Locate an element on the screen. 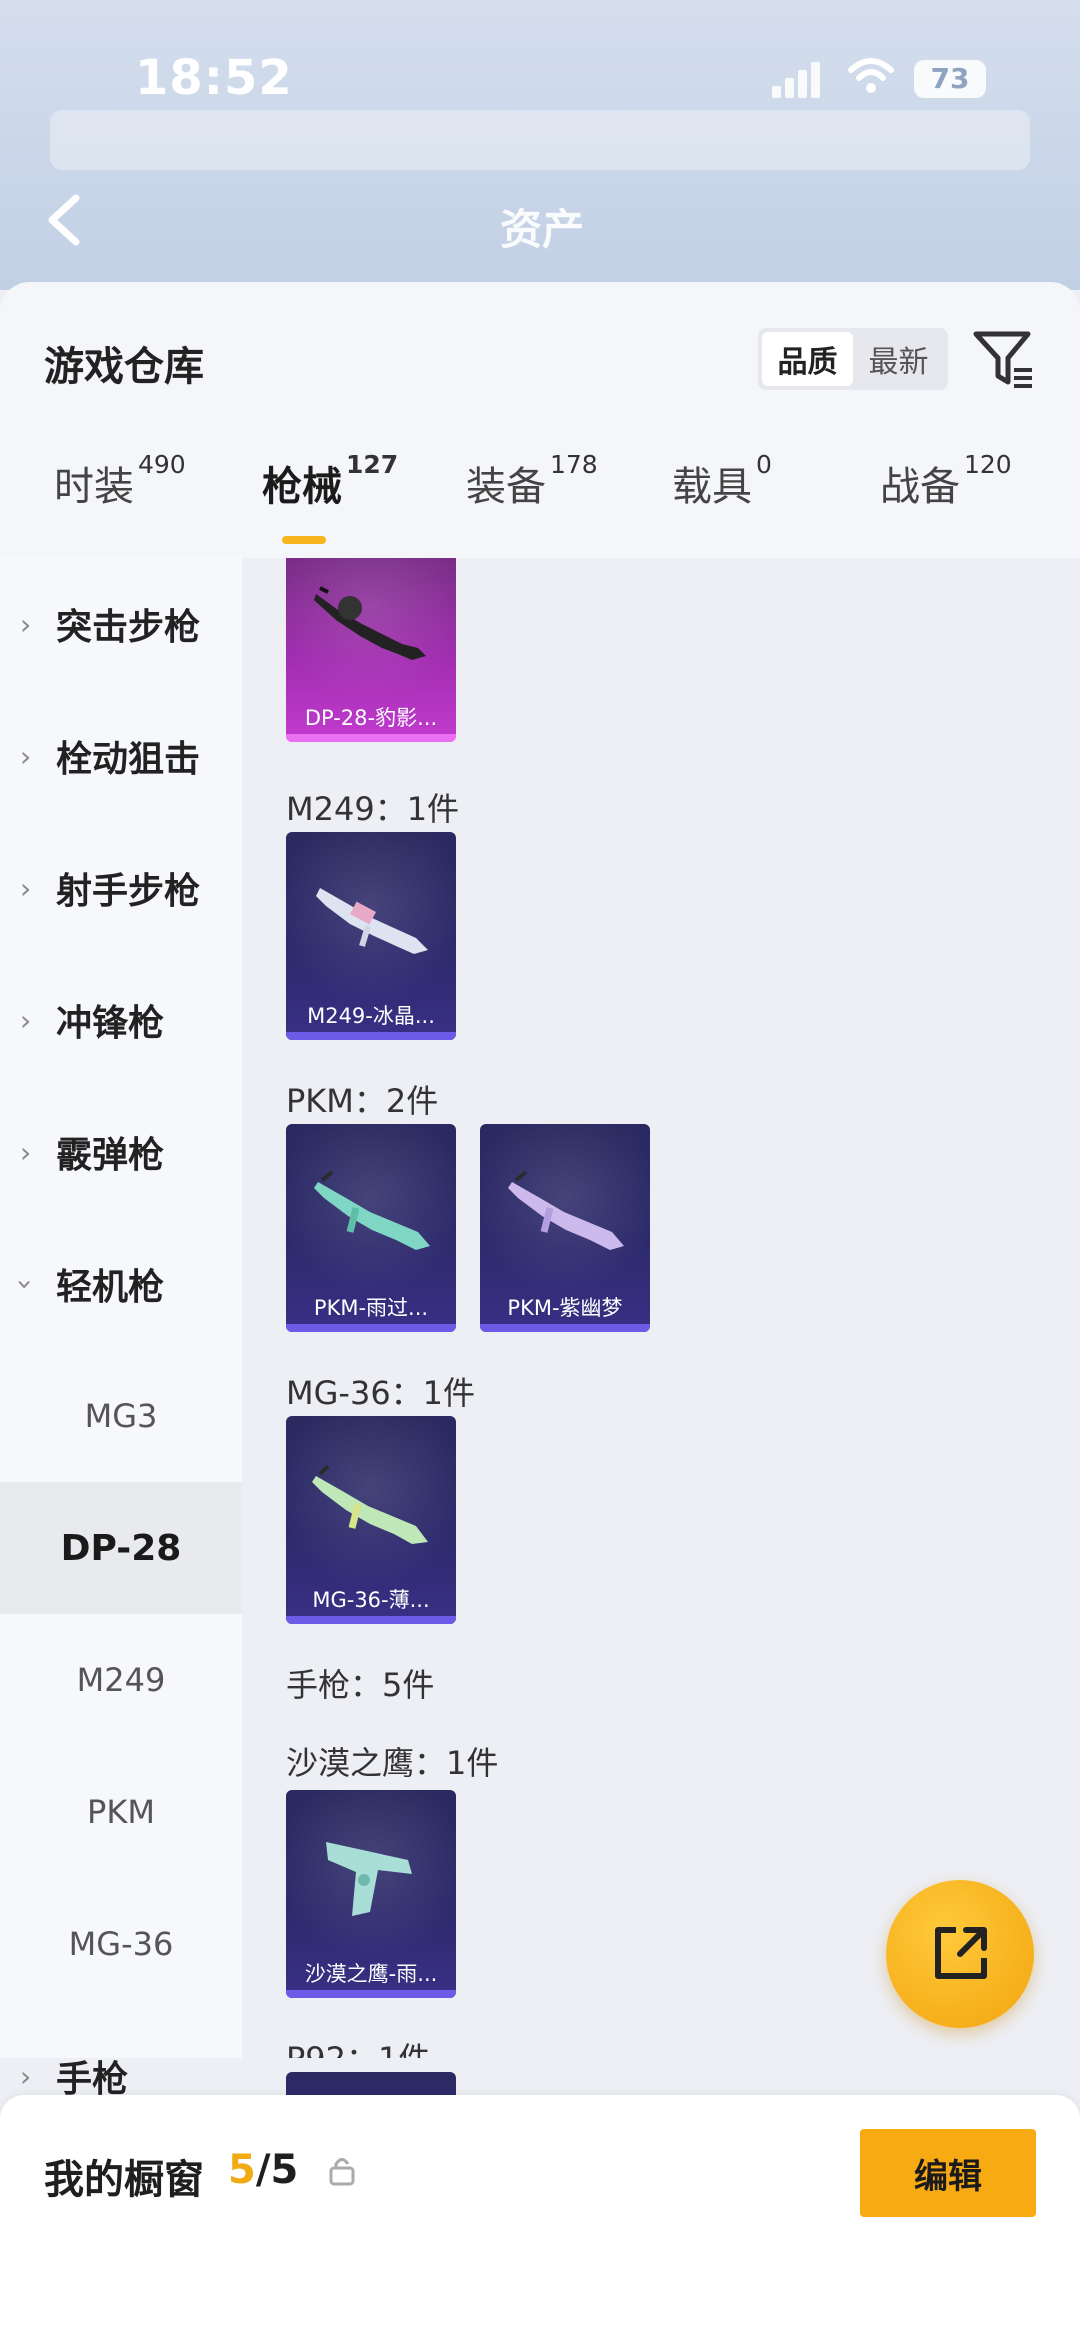 This screenshot has width=1080, height=2341. subcategory-mg3: MG3 is located at coordinates (121, 1416).